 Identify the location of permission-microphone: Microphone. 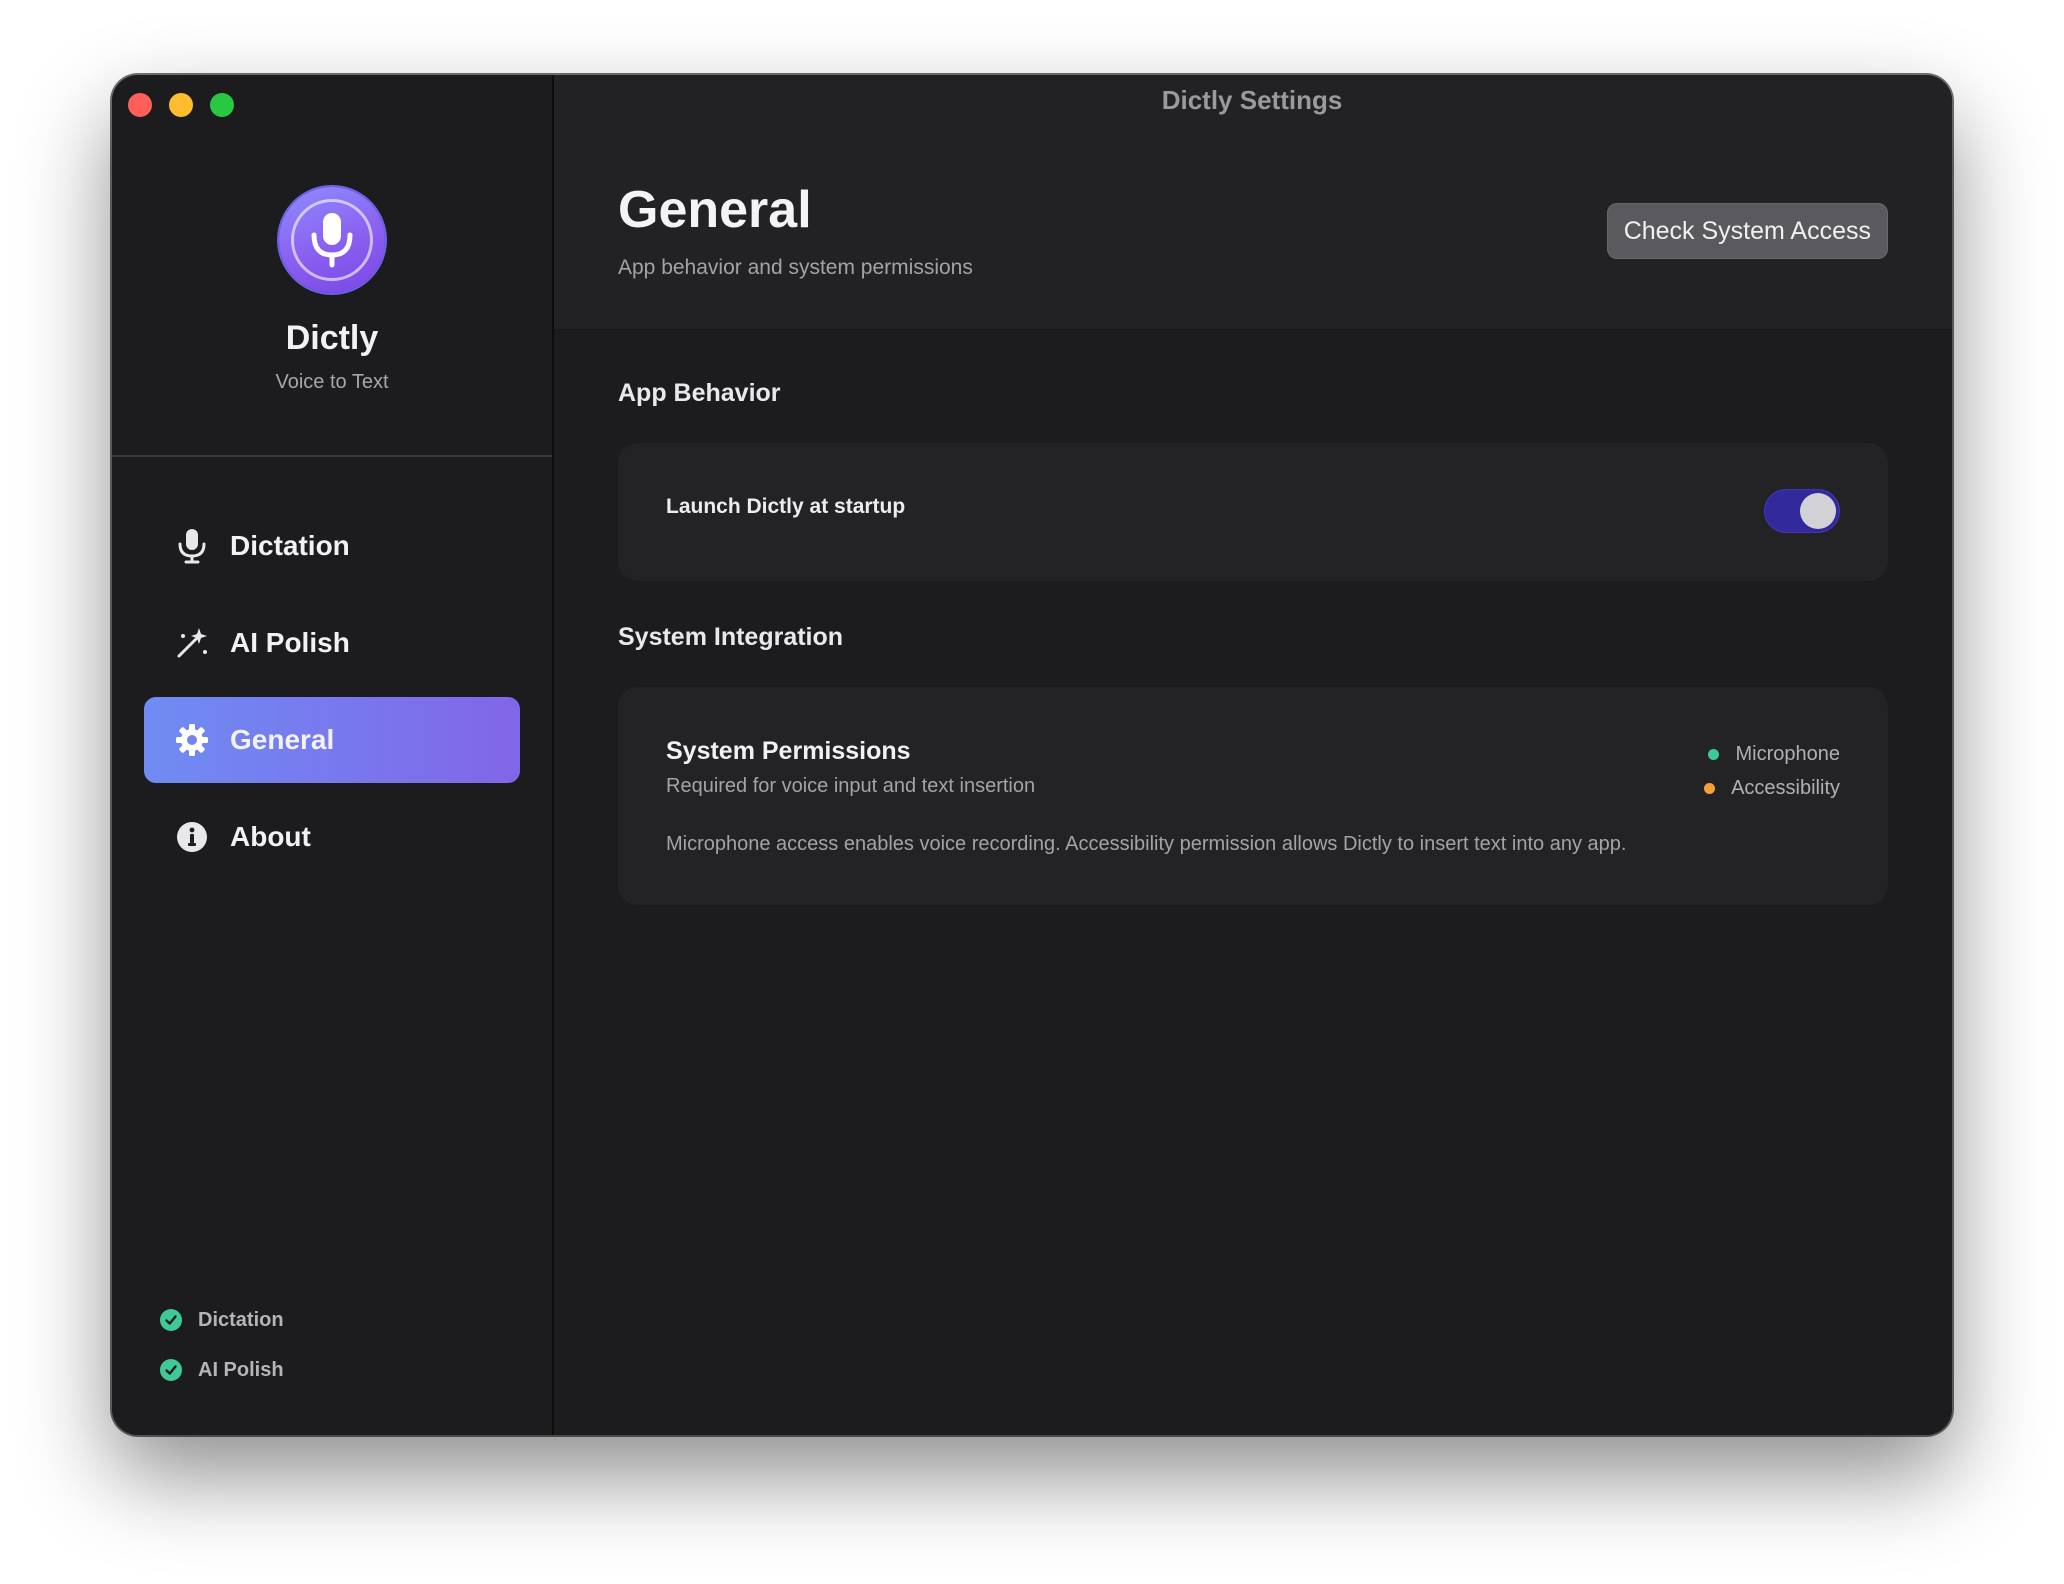
(1772, 754).